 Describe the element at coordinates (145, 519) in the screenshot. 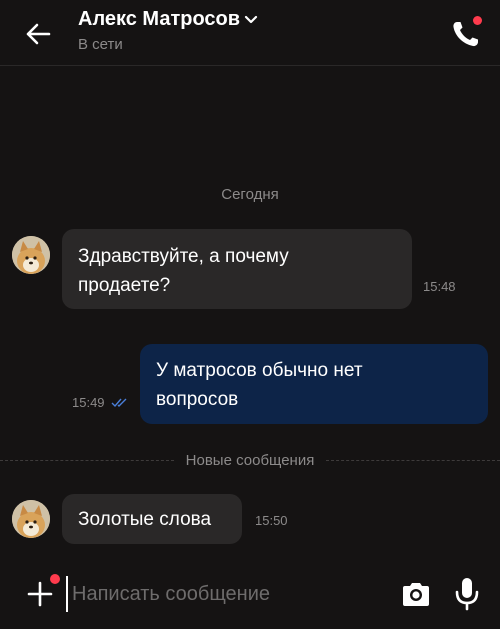

I see `message-text: Золотые слова` at that location.